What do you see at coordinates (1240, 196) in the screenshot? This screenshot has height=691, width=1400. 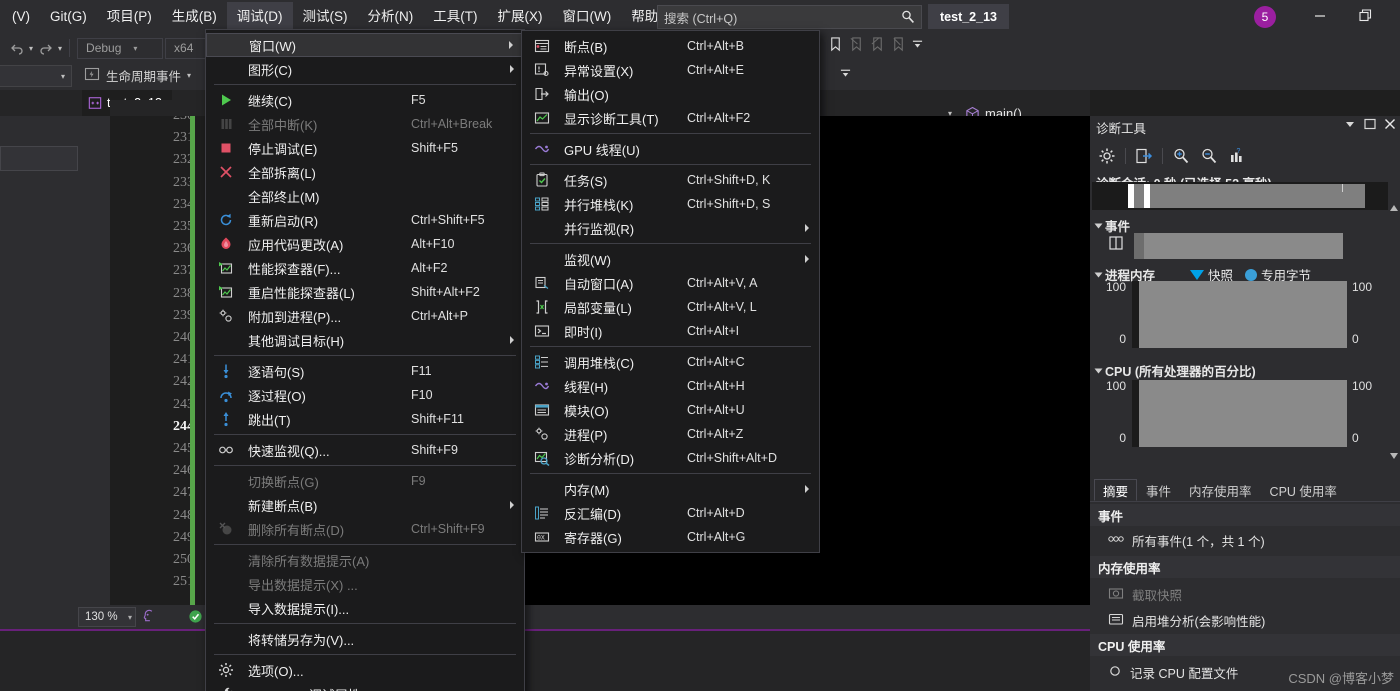 I see `diagnostic-timeline` at bounding box center [1240, 196].